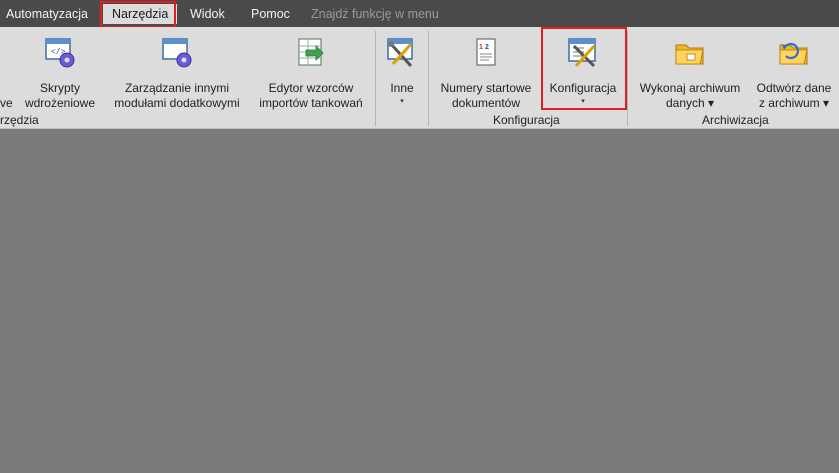 The width and height of the screenshot is (839, 473). Describe the element at coordinates (60, 72) in the screenshot. I see `skrypty-wdrozeniowe-button: </> Skrypty wdrożeniowe` at that location.